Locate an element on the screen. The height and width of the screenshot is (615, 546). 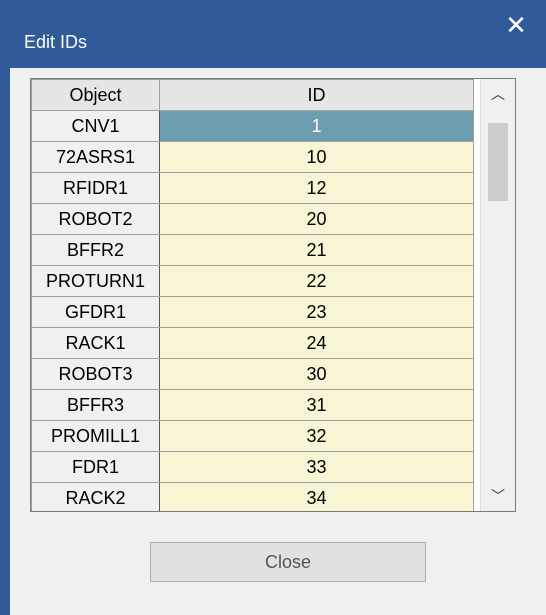
id-cell: 23 is located at coordinates (316, 312).